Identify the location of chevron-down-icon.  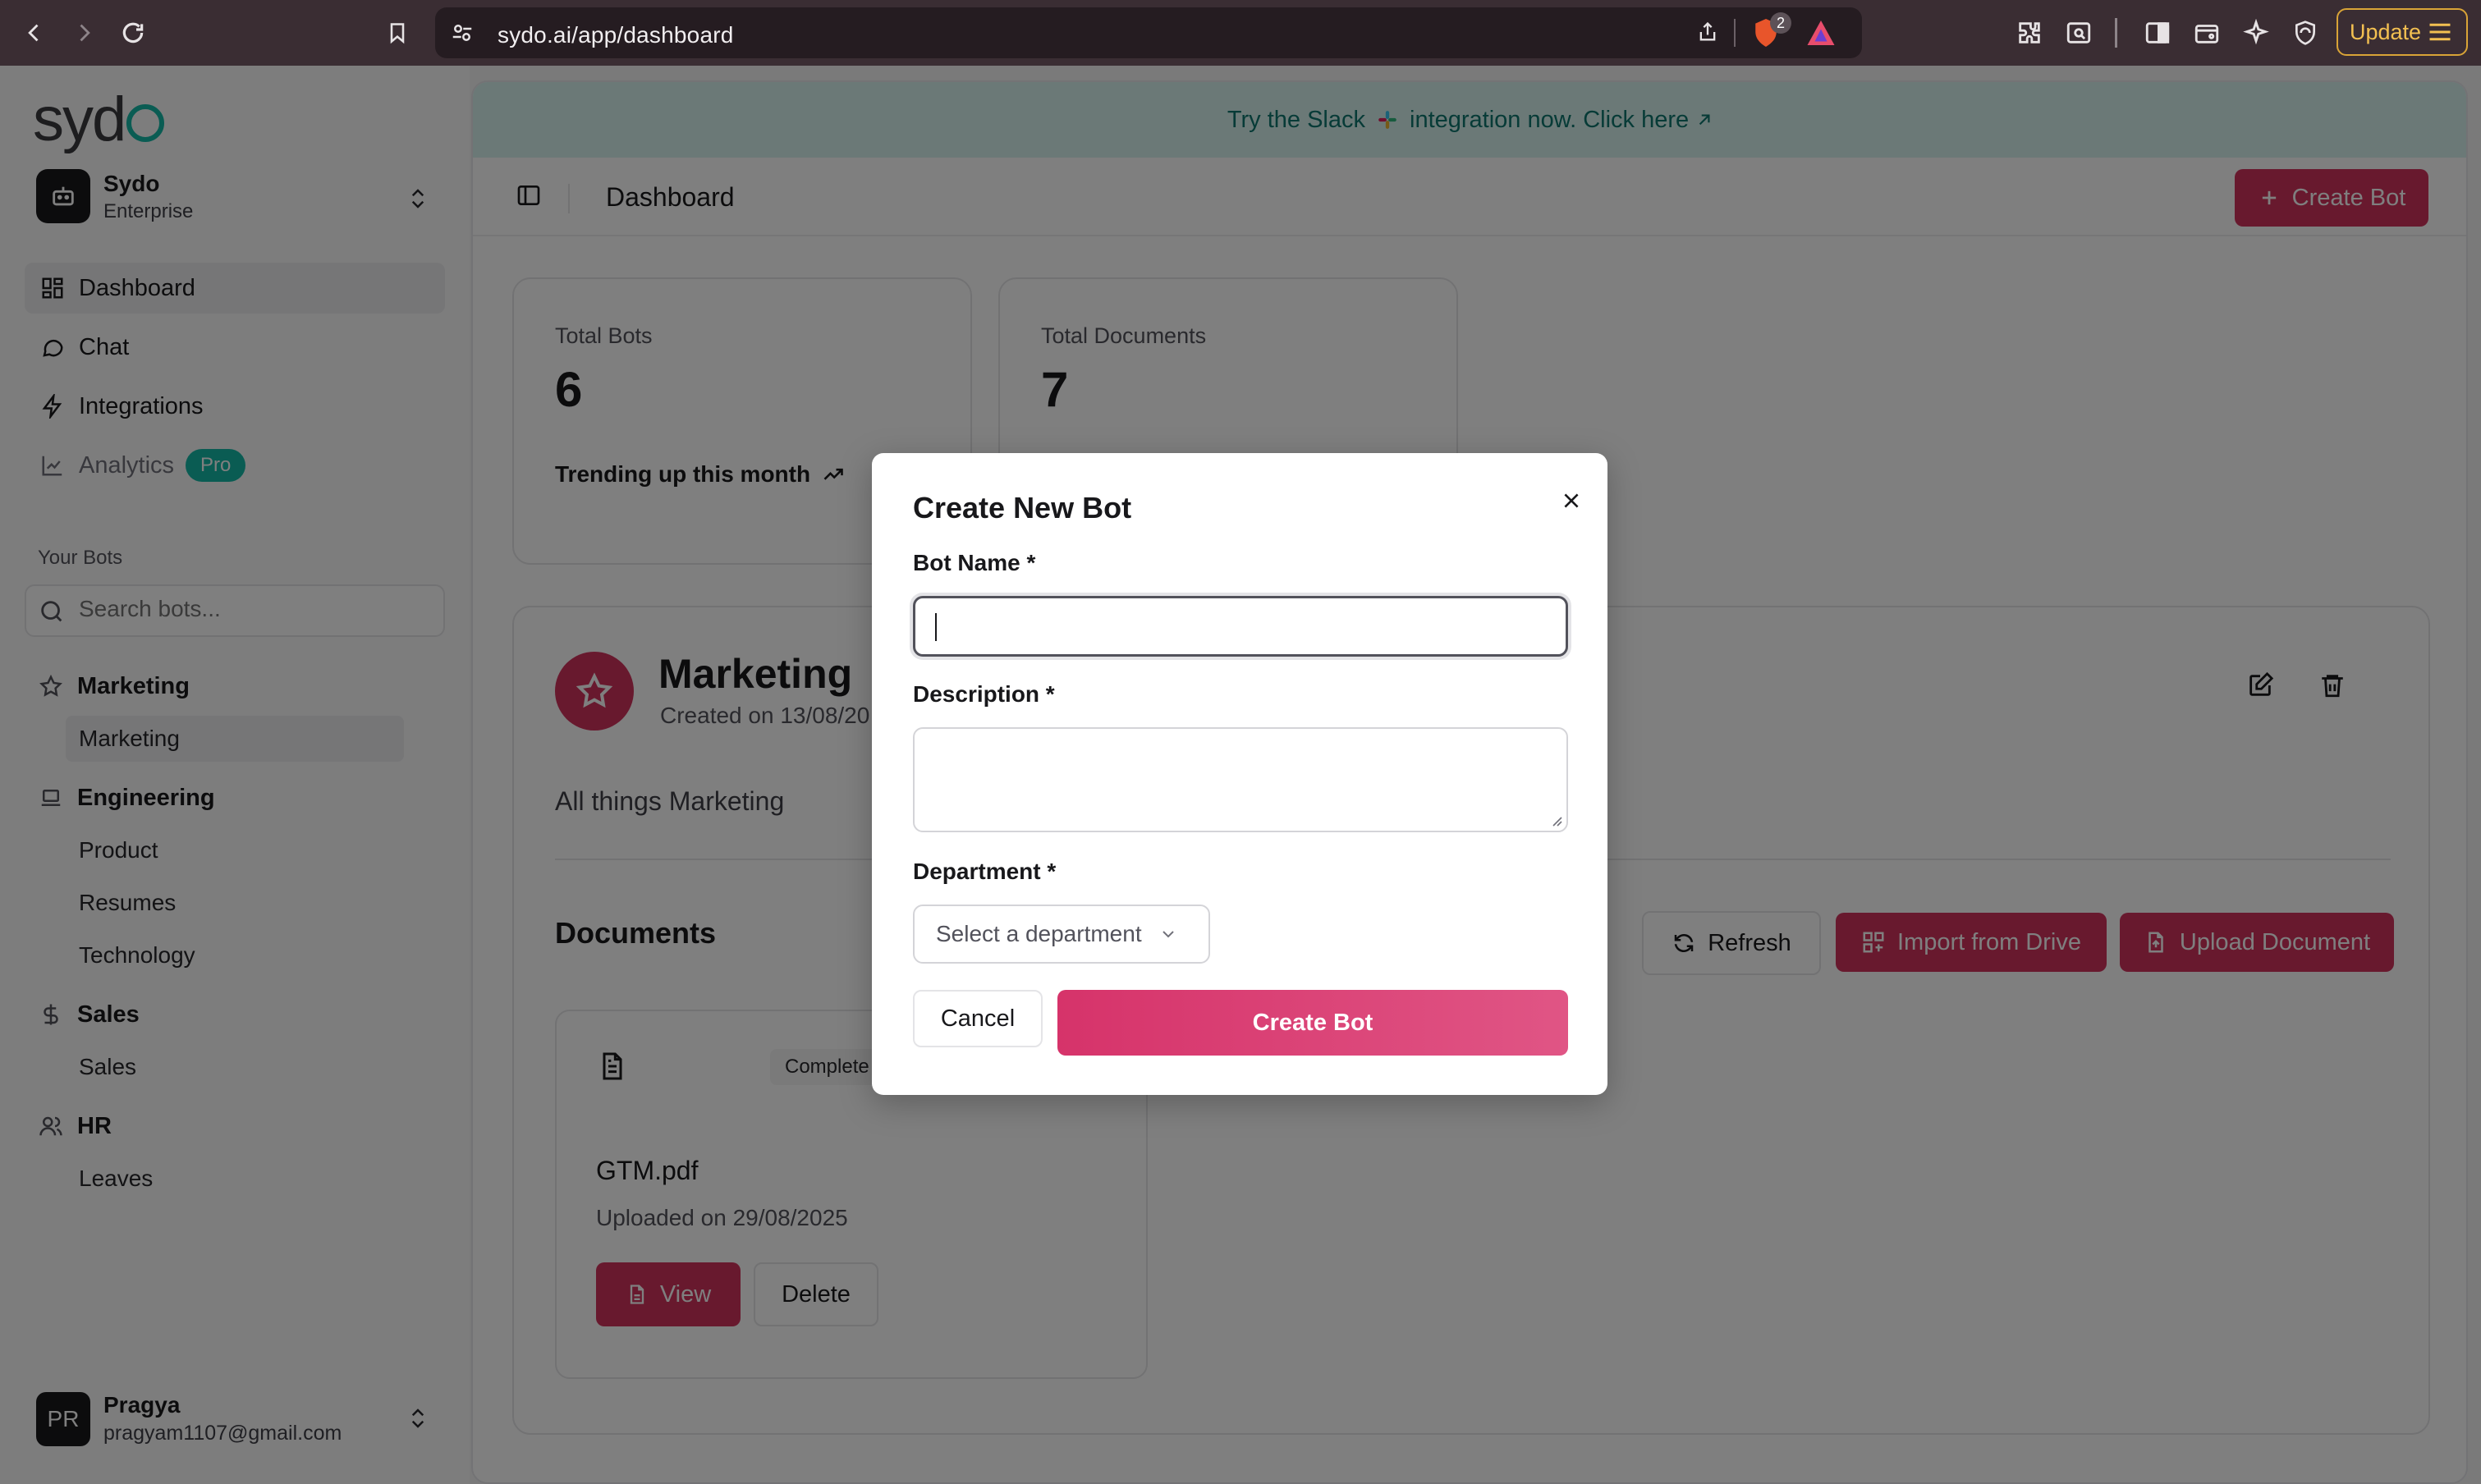
(1168, 934).